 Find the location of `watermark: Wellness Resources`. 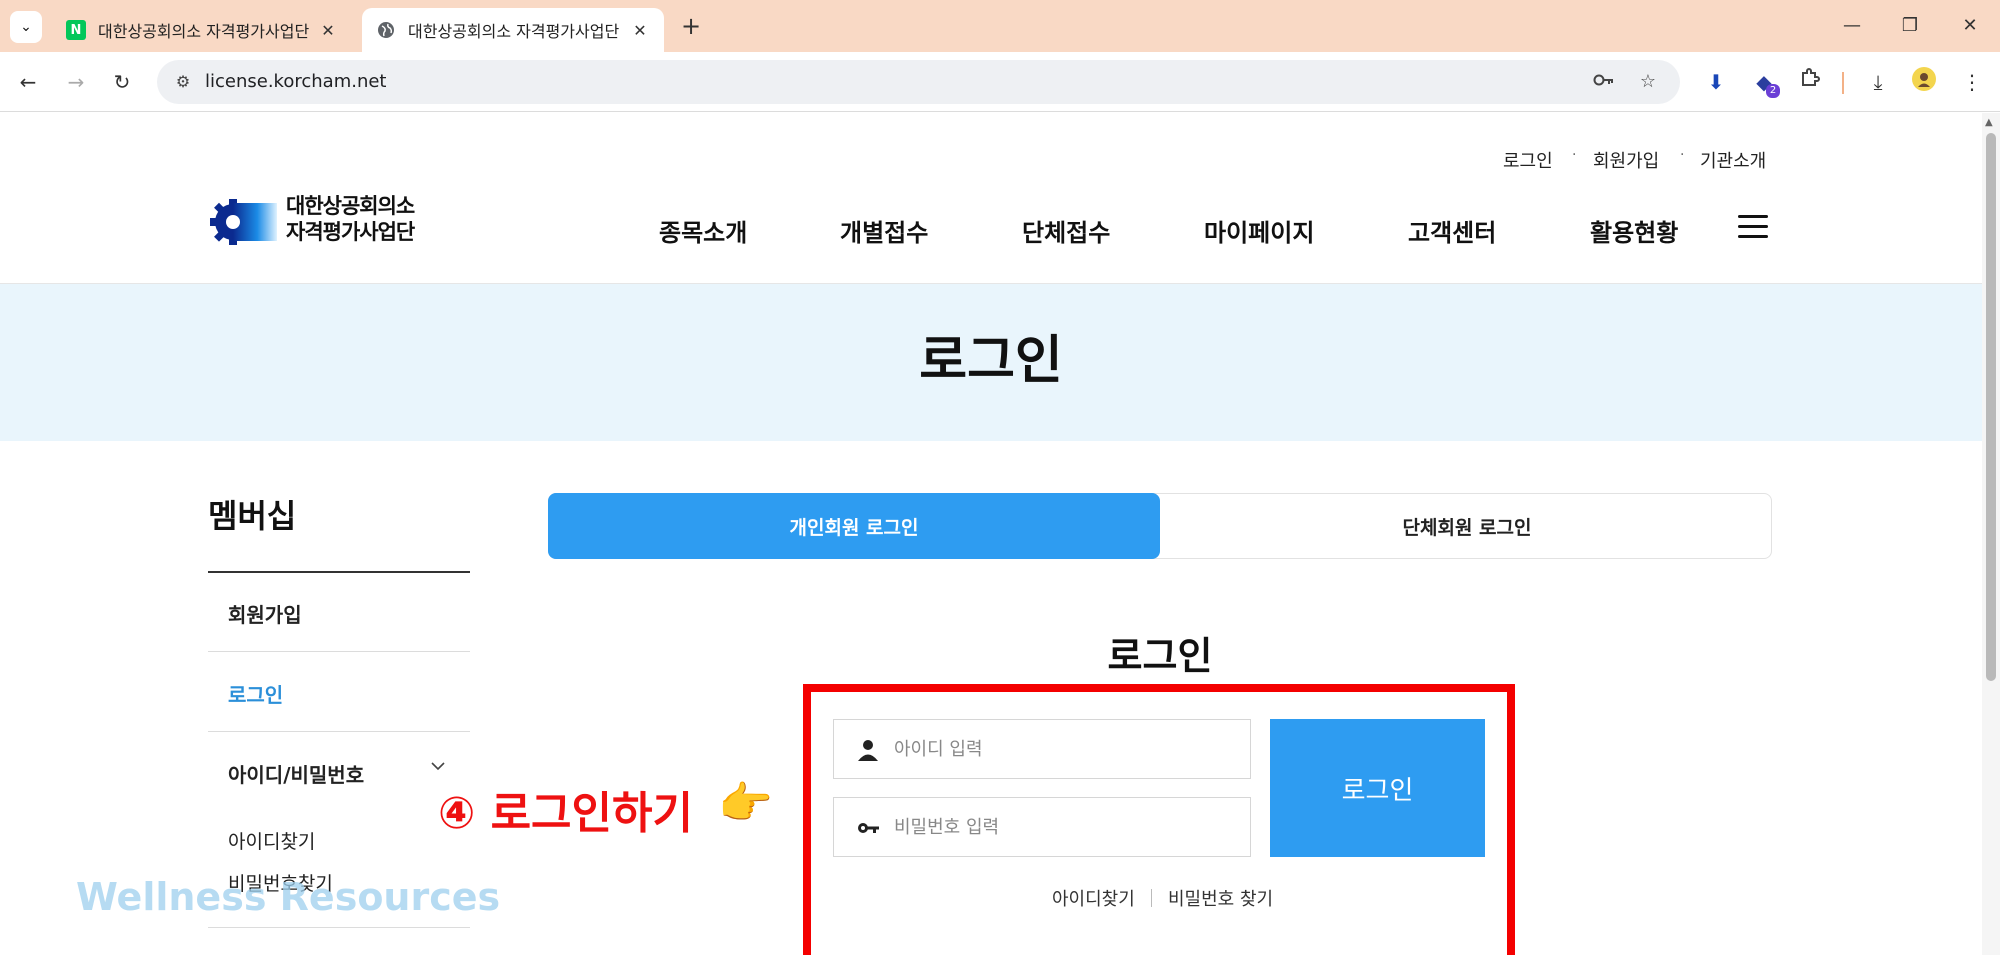

watermark: Wellness Resources is located at coordinates (288, 897).